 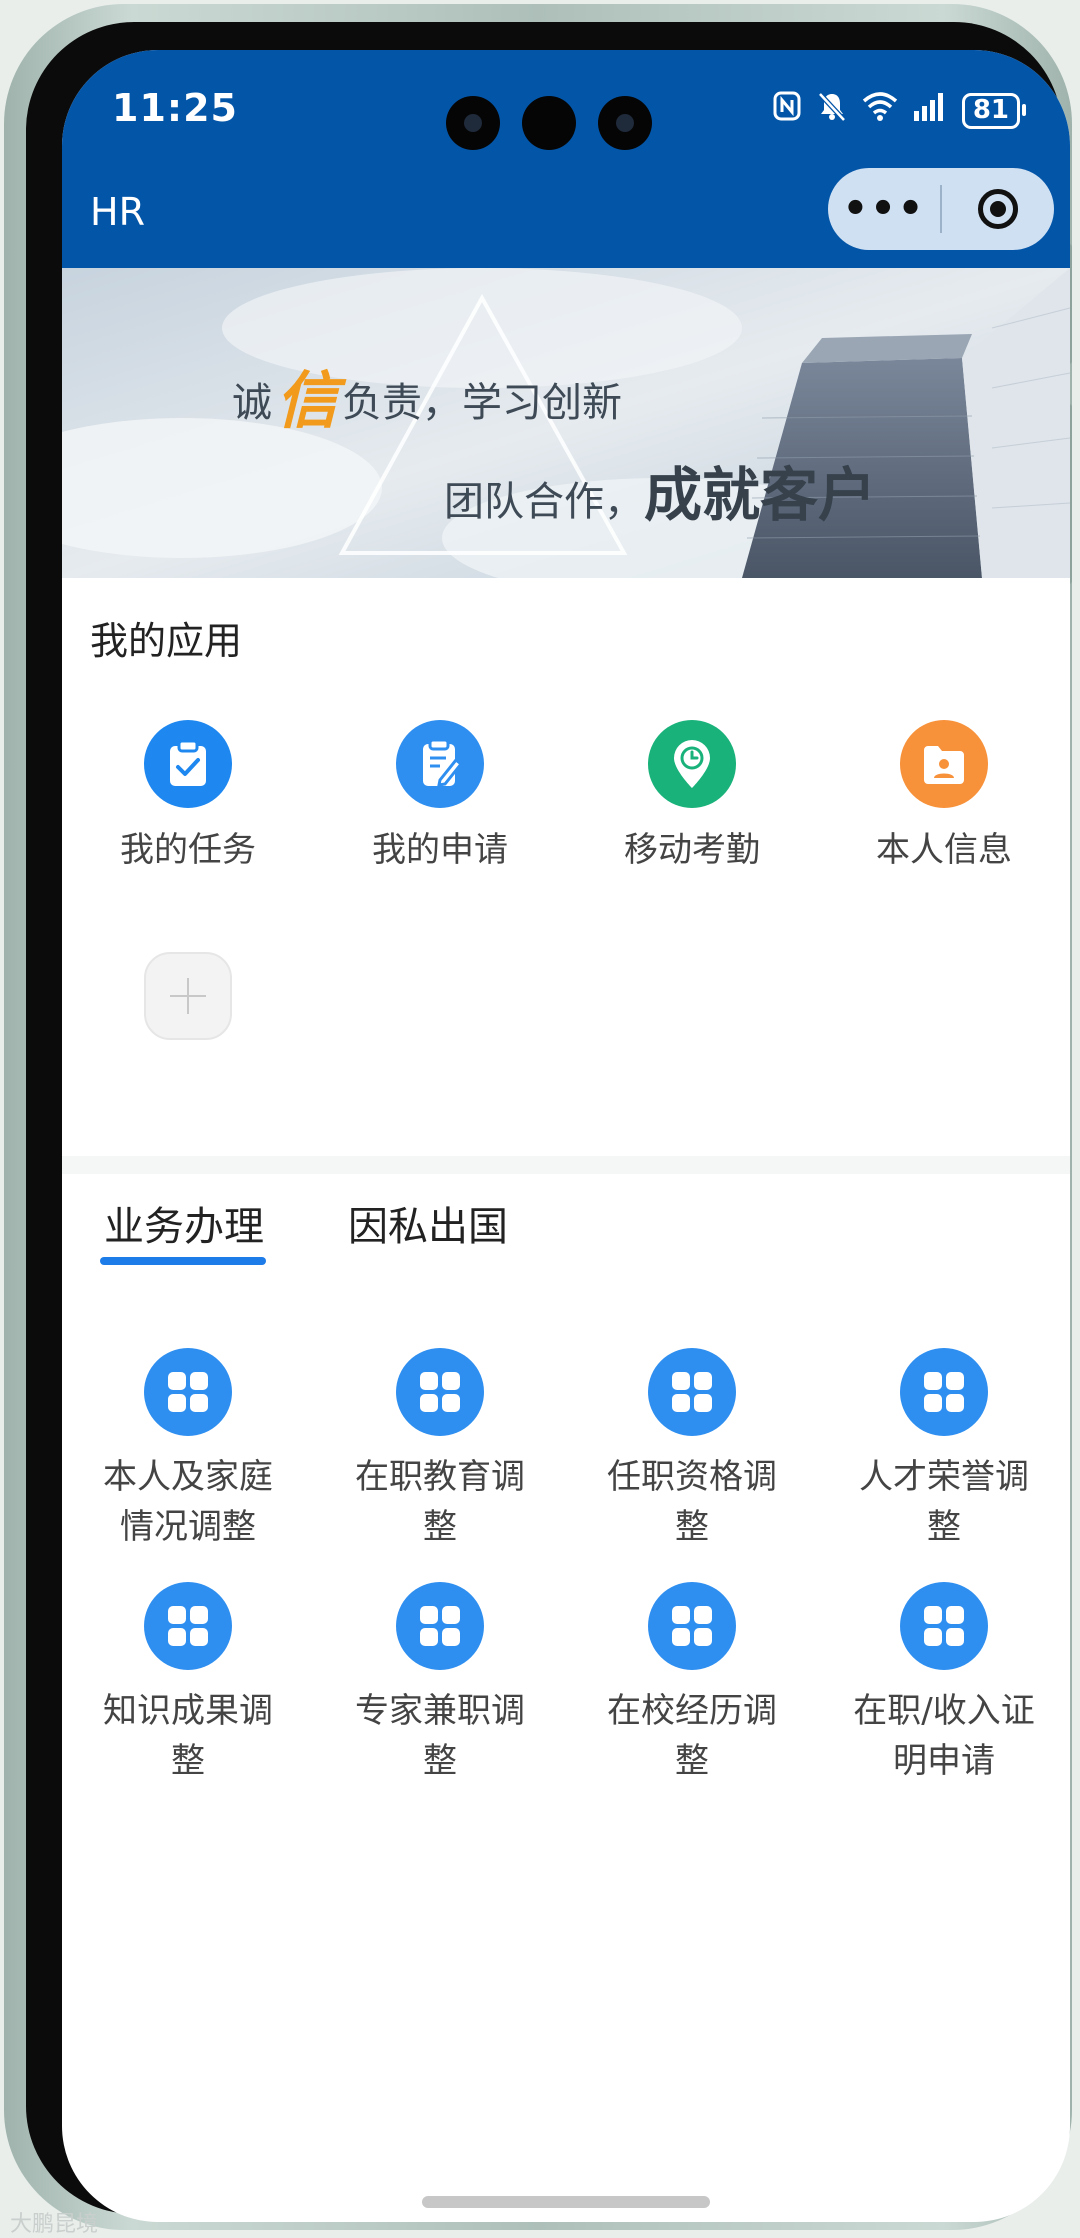 What do you see at coordinates (944, 1736) in the screenshot?
I see `biz-label: 在职/收入证明申请` at bounding box center [944, 1736].